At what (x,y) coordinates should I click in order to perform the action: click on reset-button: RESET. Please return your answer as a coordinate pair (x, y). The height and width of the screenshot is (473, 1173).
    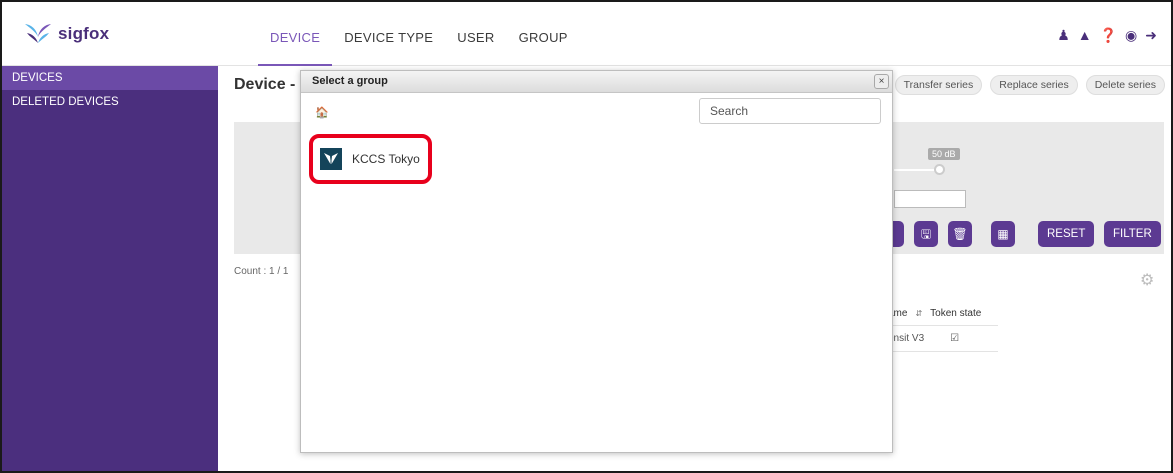
    Looking at the image, I should click on (1066, 234).